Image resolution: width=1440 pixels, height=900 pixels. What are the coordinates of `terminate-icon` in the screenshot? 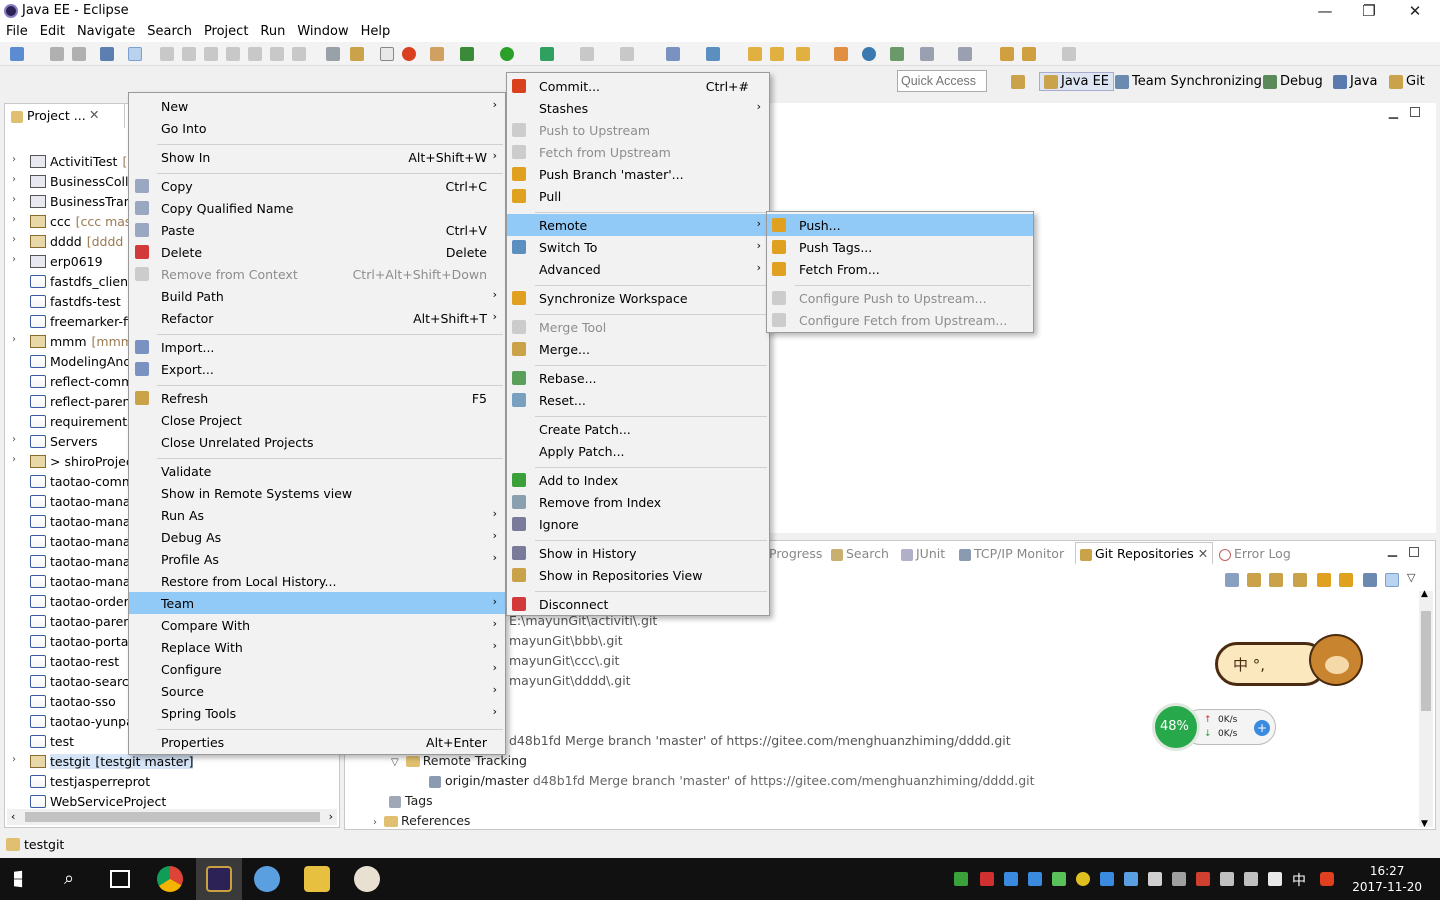 It's located at (211, 54).